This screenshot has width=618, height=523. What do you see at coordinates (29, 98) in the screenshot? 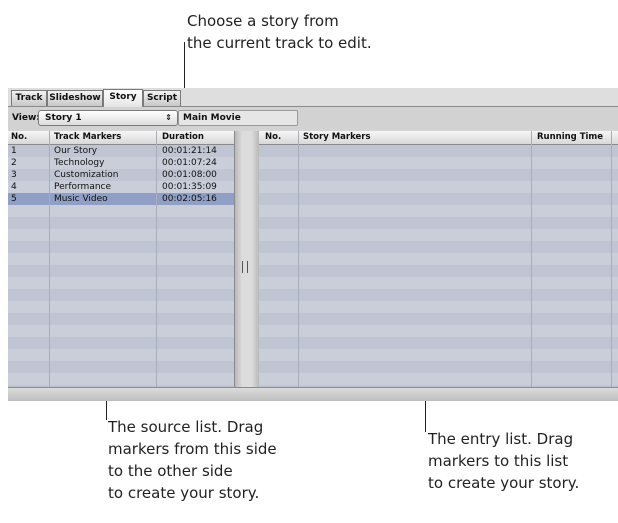
I see `tab-track: Track` at bounding box center [29, 98].